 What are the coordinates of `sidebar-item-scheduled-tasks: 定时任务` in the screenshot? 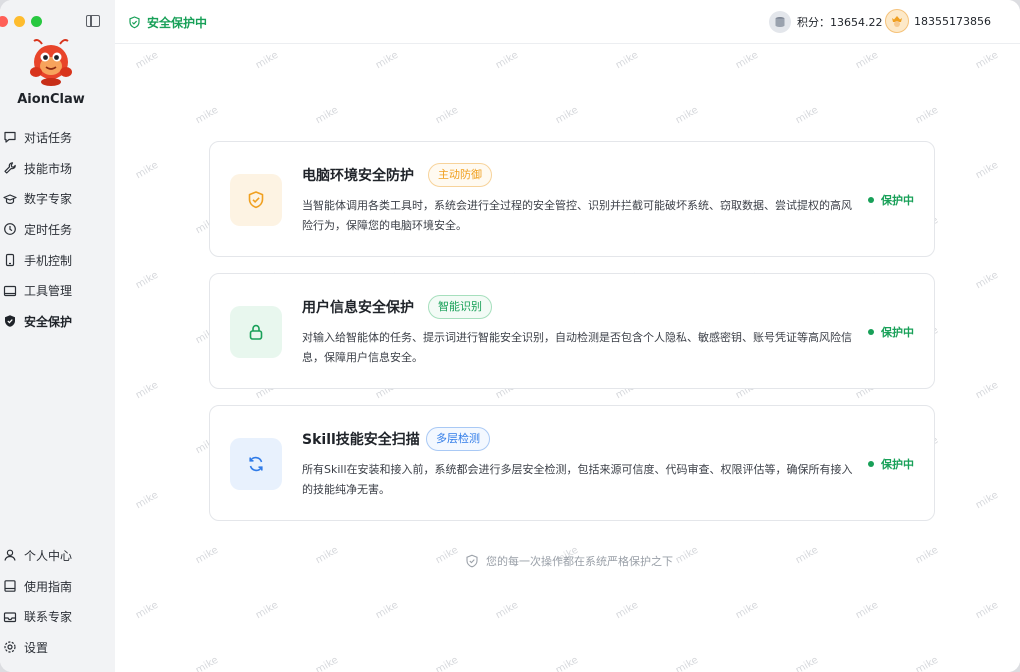 It's located at (57, 229).